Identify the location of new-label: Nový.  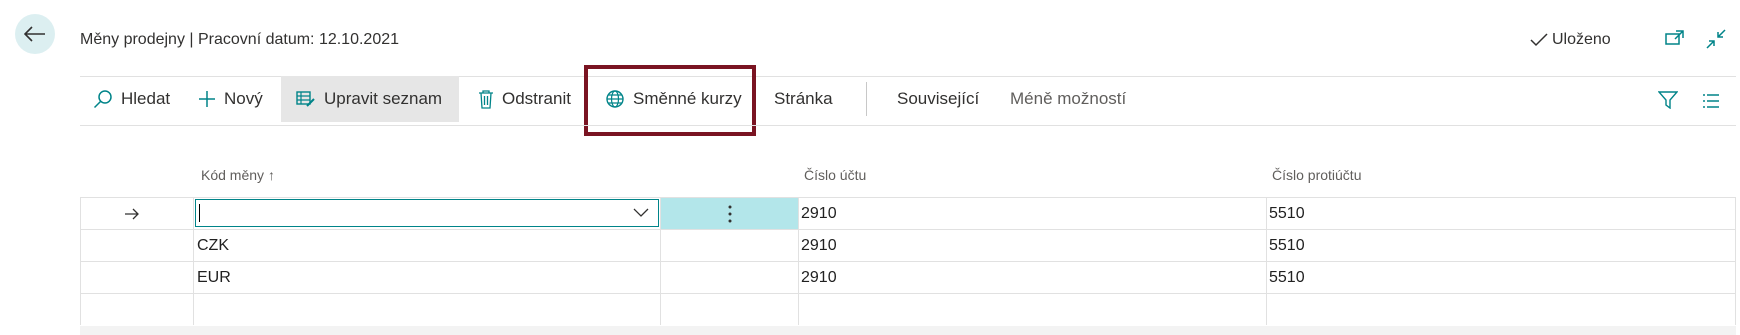
(243, 98).